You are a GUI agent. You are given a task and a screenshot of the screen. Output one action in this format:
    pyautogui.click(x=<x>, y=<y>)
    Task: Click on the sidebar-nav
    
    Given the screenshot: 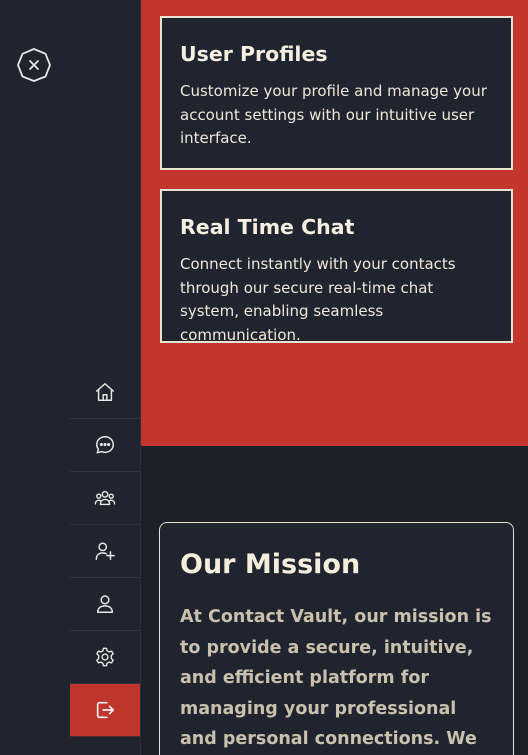 What is the action you would take?
    pyautogui.click(x=105, y=551)
    